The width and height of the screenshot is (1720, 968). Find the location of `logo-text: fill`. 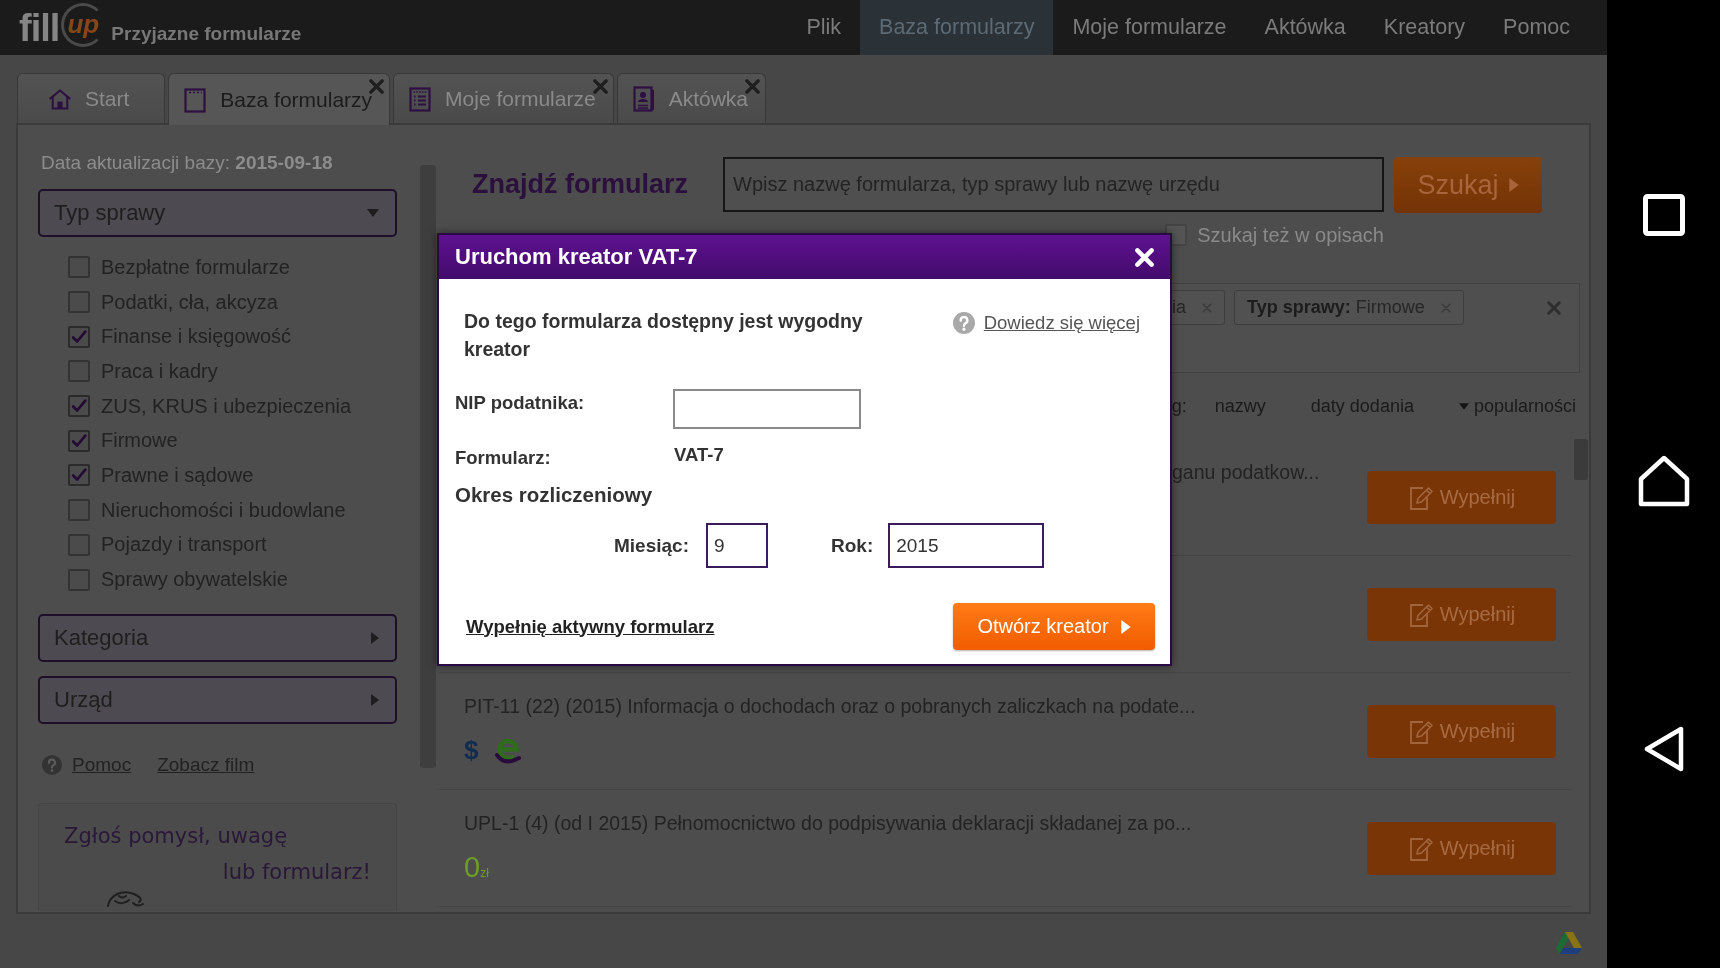

logo-text: fill is located at coordinates (39, 27).